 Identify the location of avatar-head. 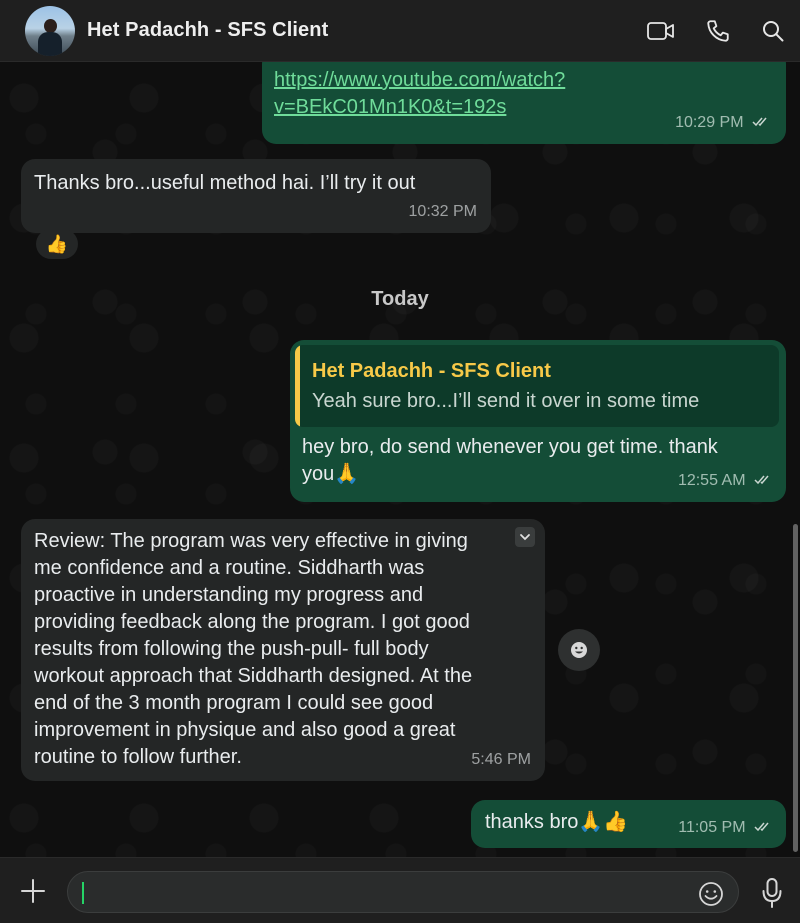
(50, 26).